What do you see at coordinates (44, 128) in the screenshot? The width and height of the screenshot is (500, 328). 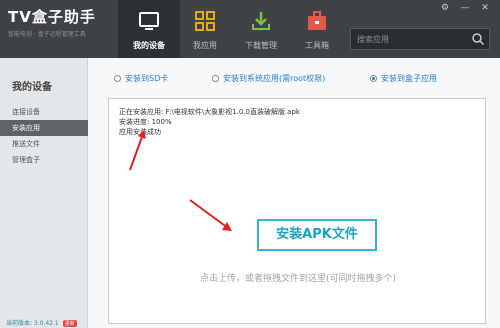 I see `sidebar-item-install-app: 安装应用` at bounding box center [44, 128].